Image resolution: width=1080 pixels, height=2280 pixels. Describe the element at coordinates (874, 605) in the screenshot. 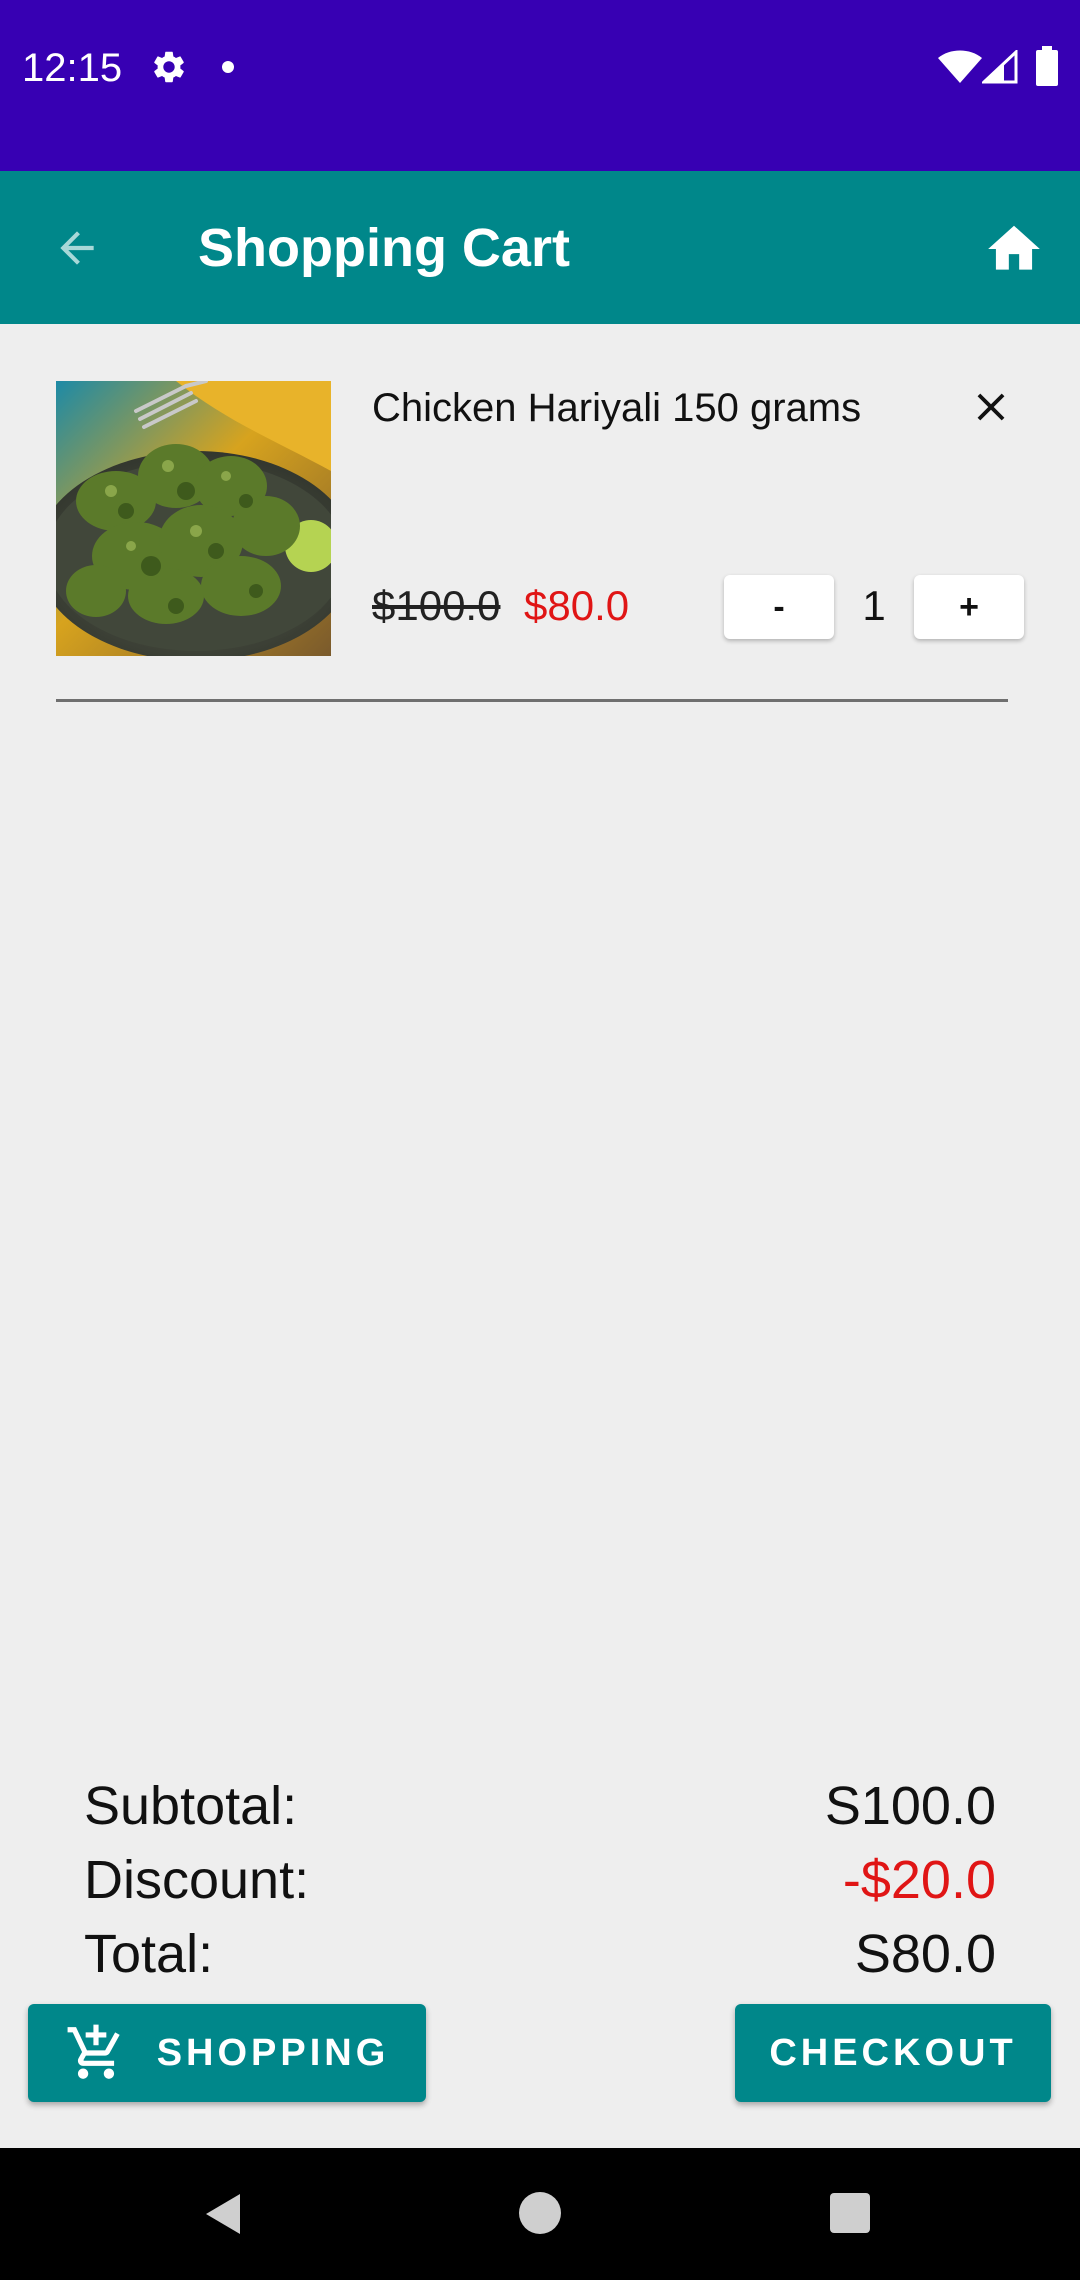

I see `quantity-value: 1` at that location.